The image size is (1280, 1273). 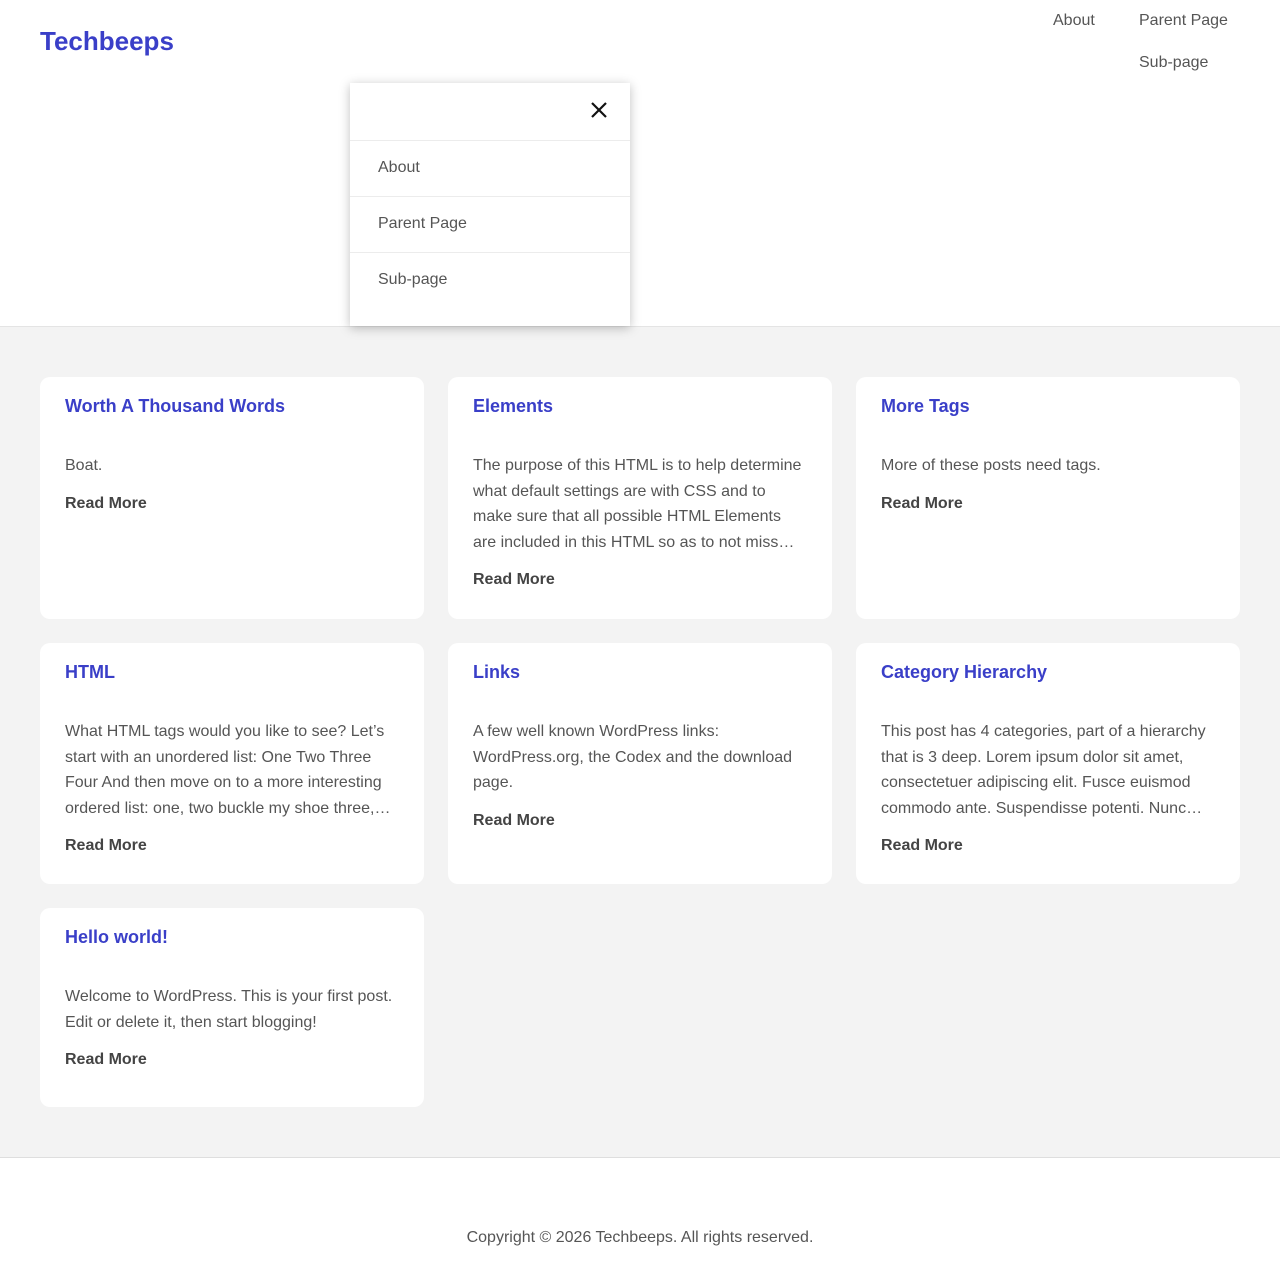 I want to click on close-menu-button, so click(x=599, y=110).